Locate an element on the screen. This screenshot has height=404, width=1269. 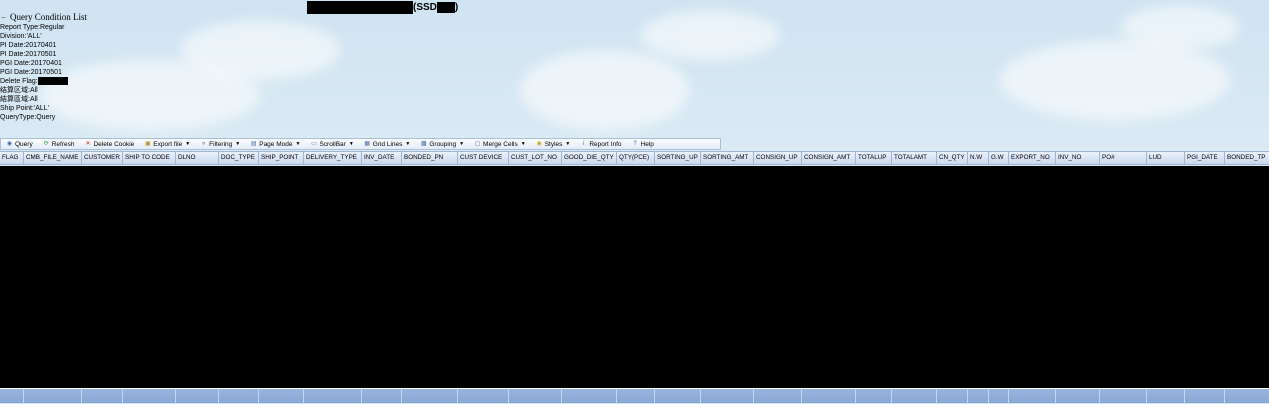
toolbar-scrollbar-button: ▭ ScrollBar ▼ is located at coordinates (331, 144).